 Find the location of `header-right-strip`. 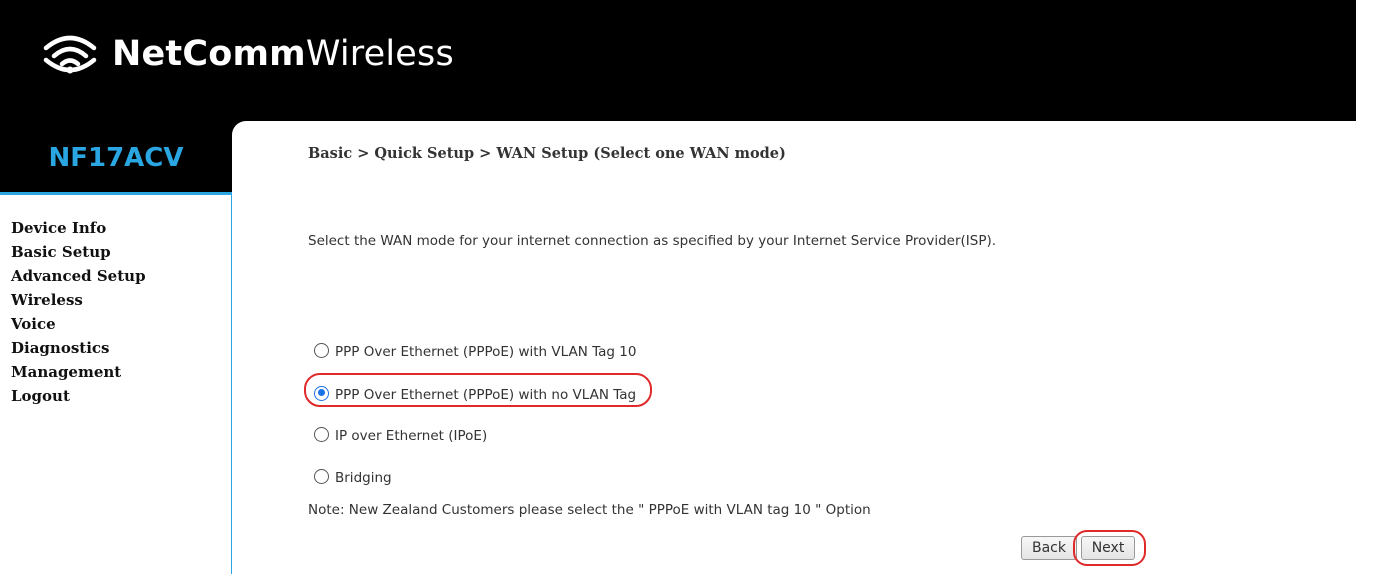

header-right-strip is located at coordinates (1378, 60).